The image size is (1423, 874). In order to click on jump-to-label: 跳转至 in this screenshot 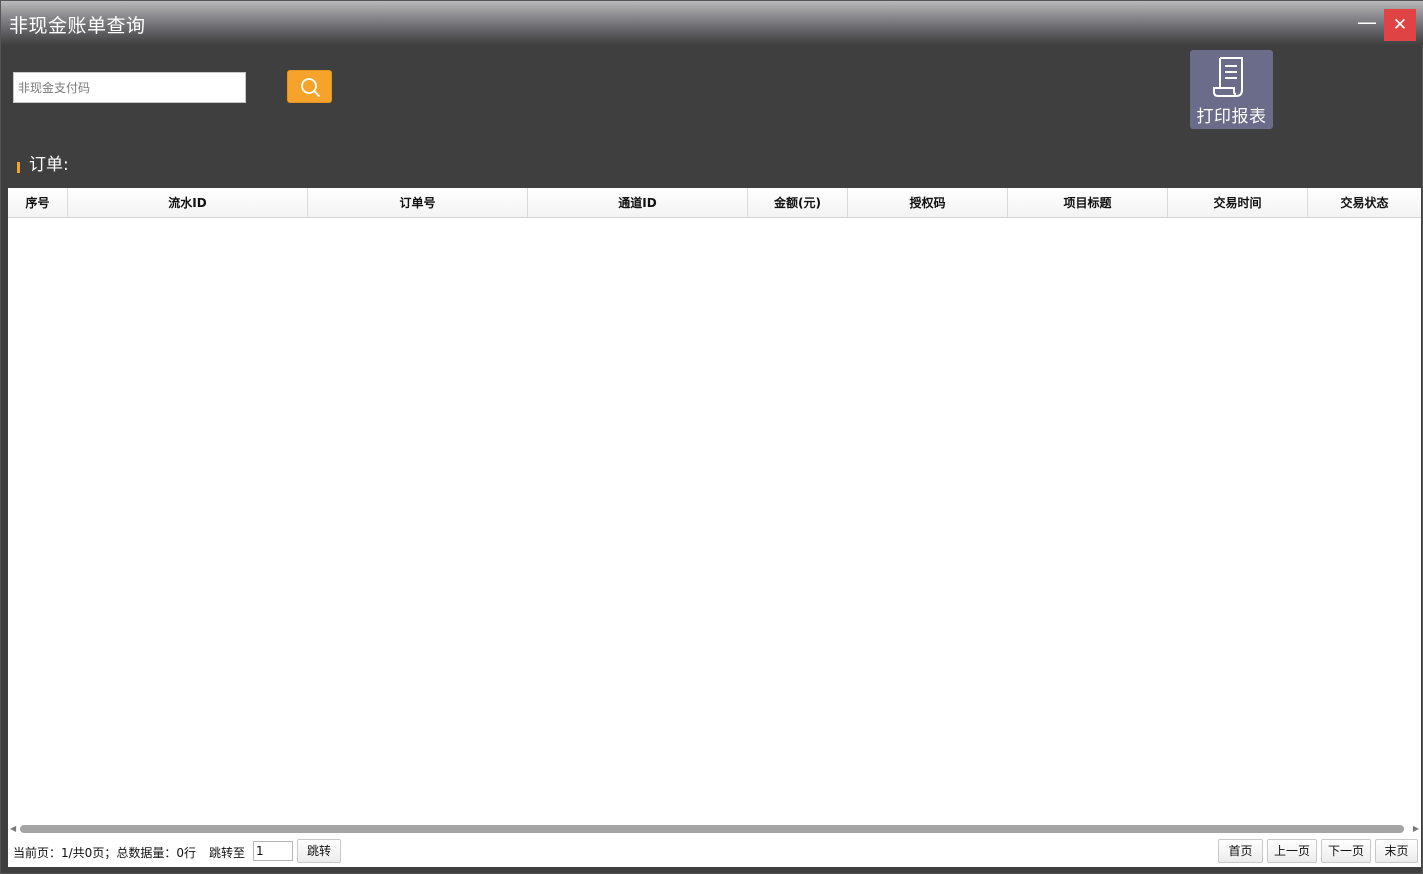, I will do `click(227, 853)`.